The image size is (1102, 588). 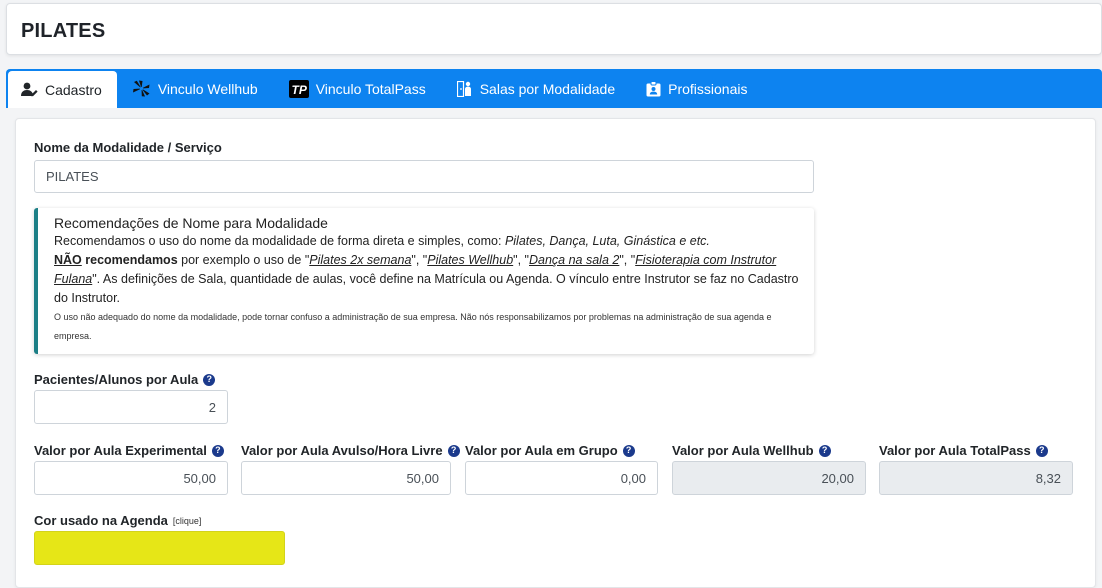 I want to click on svg-text: TP, so click(x=299, y=90).